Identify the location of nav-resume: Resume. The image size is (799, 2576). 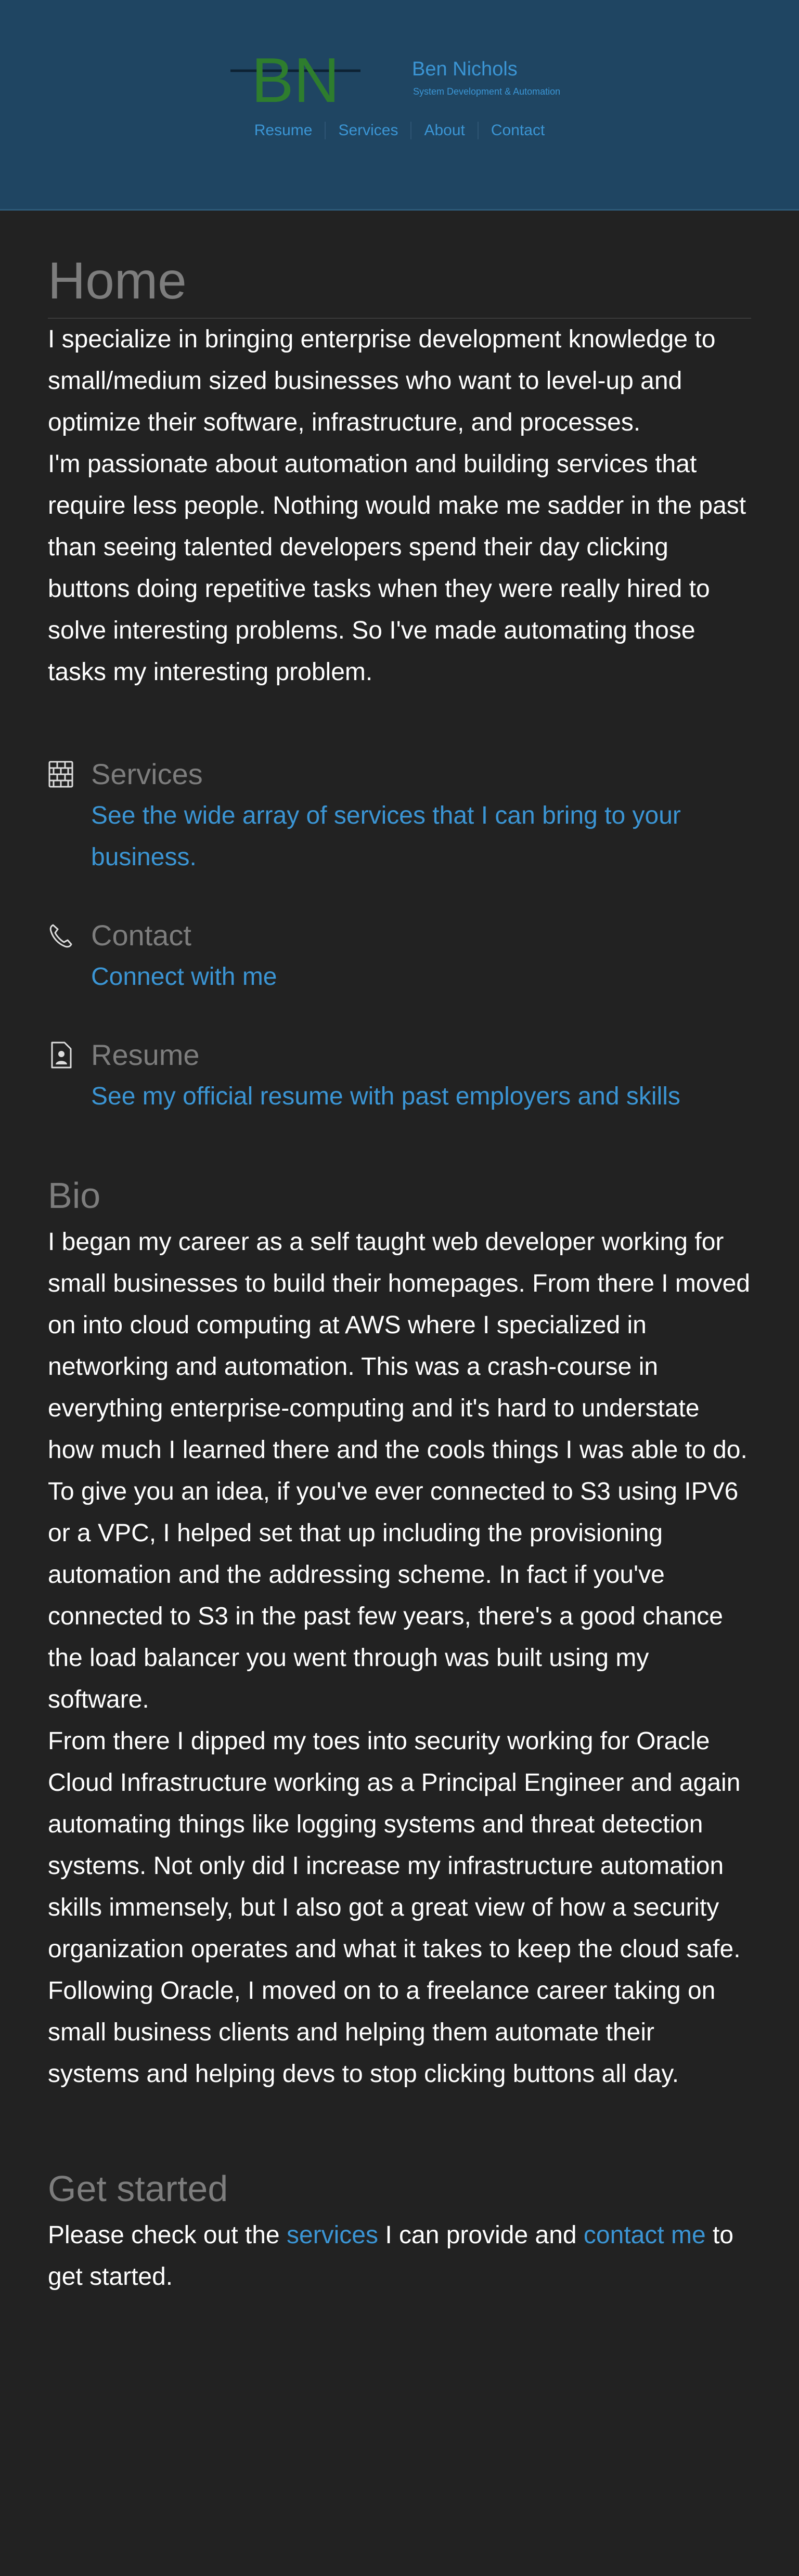
(283, 130).